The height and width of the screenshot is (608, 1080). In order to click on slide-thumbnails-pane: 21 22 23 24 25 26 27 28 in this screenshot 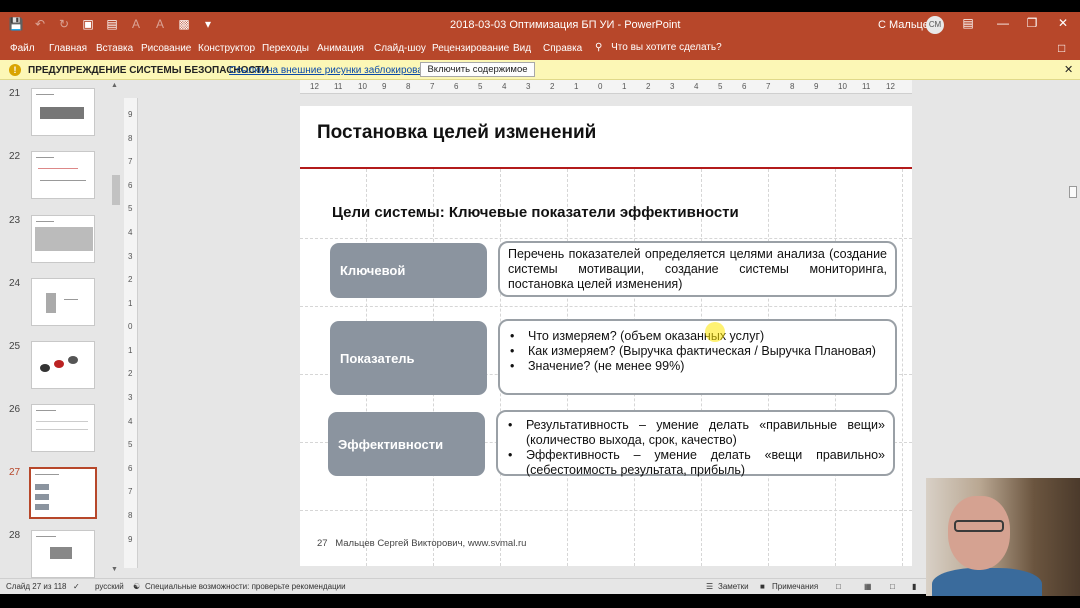, I will do `click(55, 329)`.